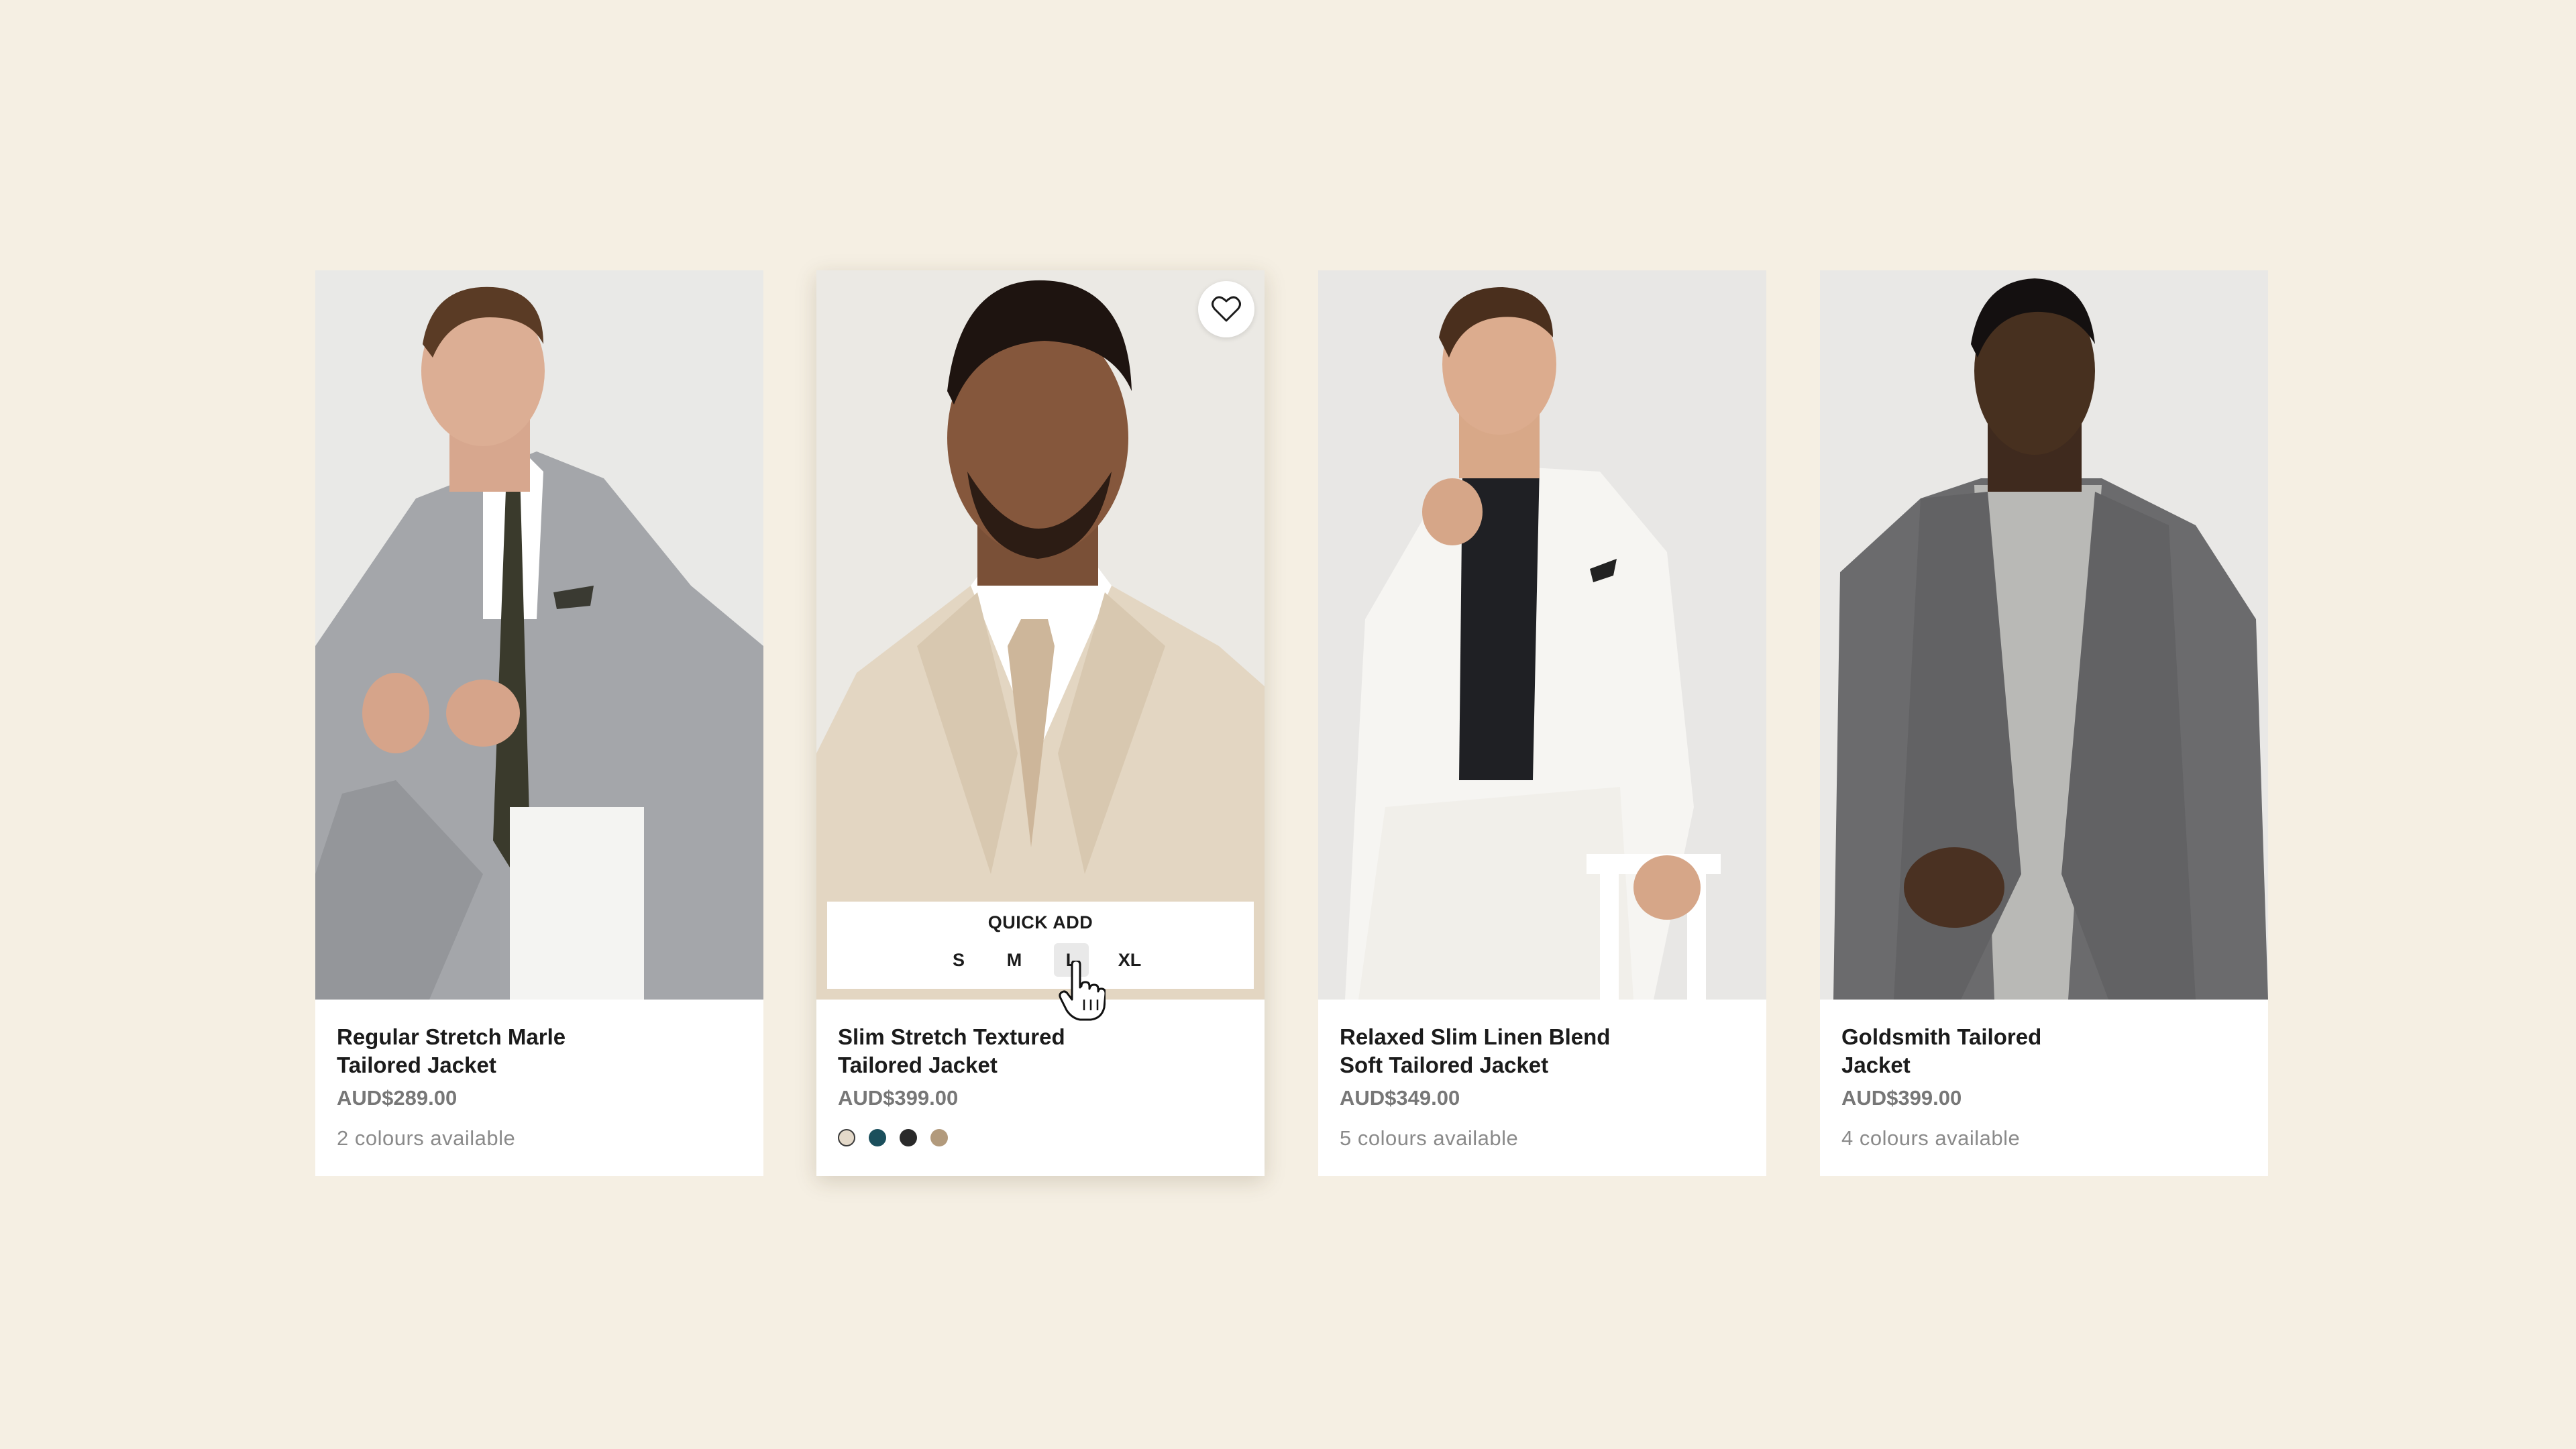 The height and width of the screenshot is (1449, 2576). Describe the element at coordinates (959, 960) in the screenshot. I see `size-option-s: S` at that location.